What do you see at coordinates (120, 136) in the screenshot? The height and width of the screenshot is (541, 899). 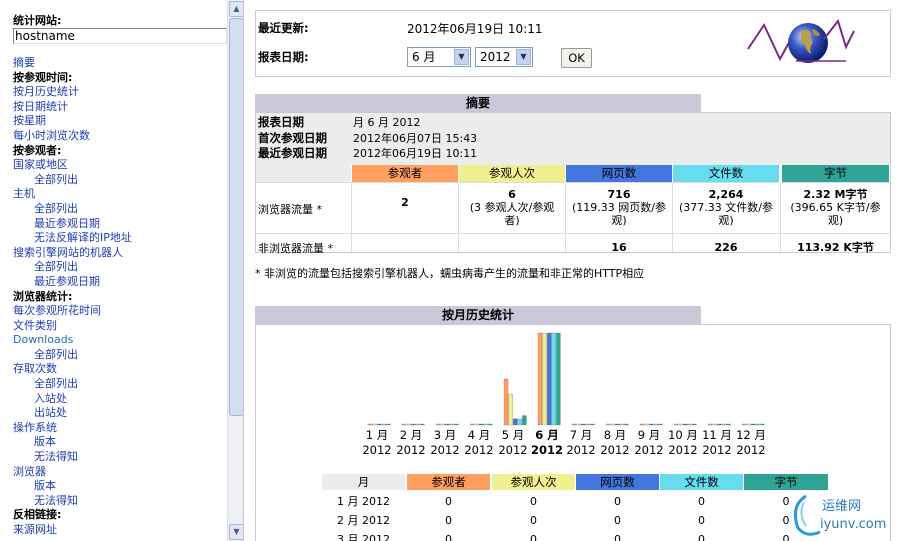 I see `nav-link: 每小时浏览次数` at bounding box center [120, 136].